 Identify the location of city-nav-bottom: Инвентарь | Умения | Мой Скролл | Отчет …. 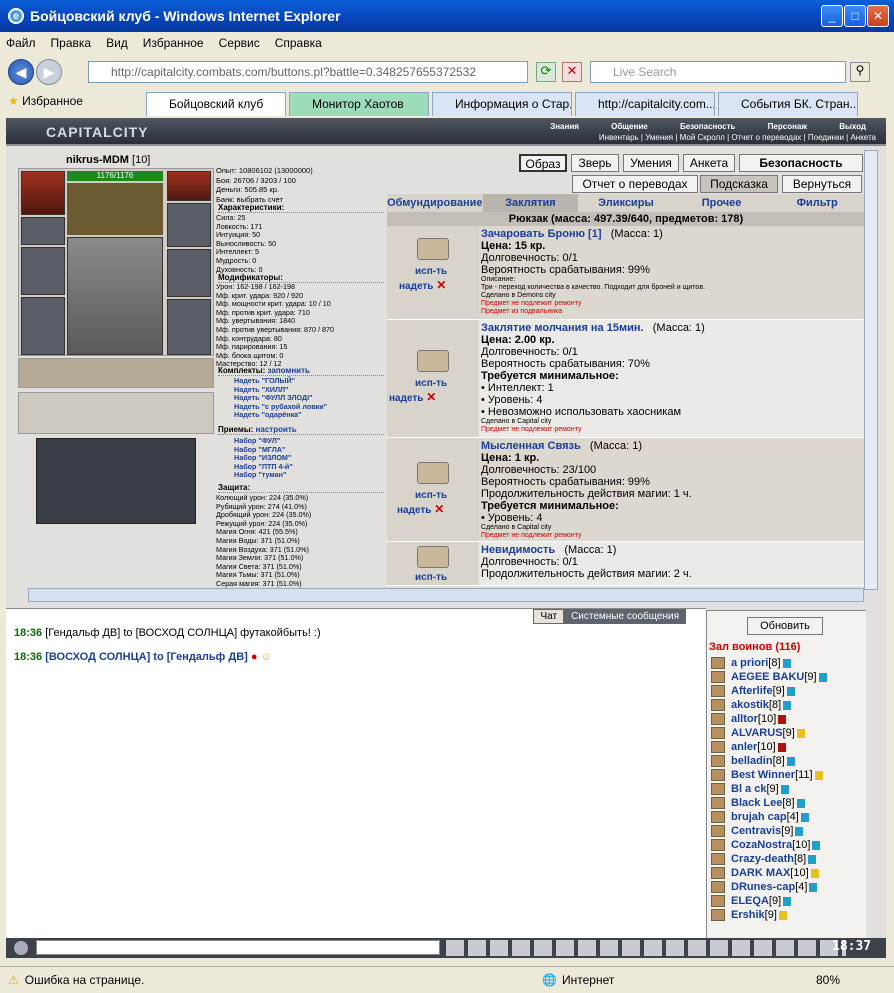
(737, 137).